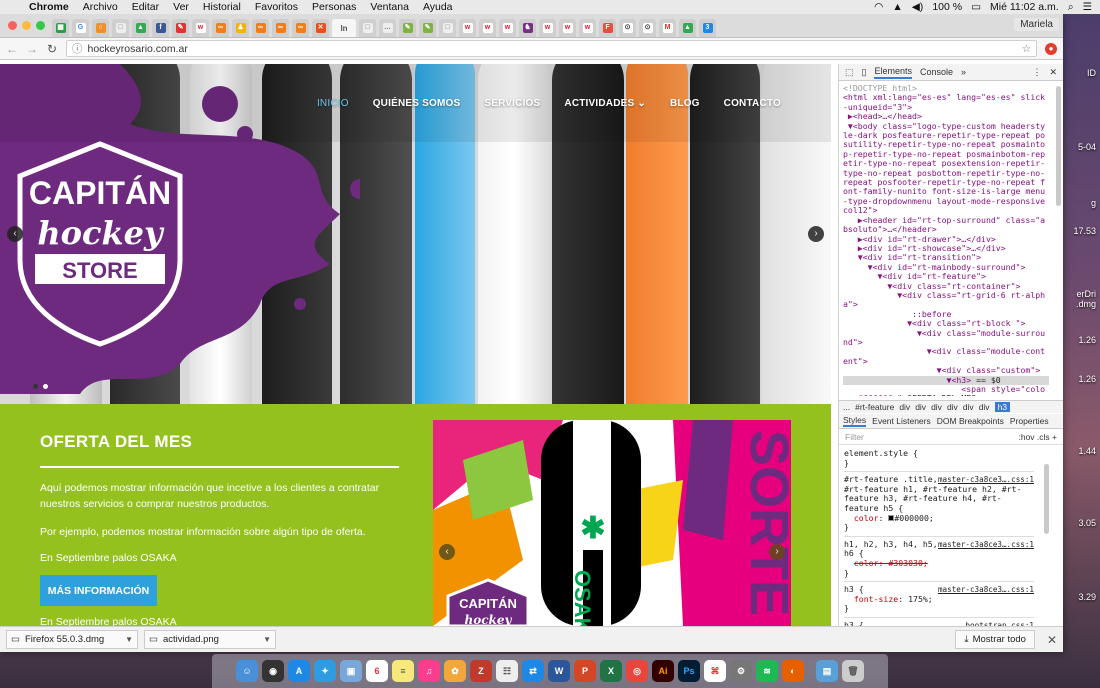 The width and height of the screenshot is (1100, 688). What do you see at coordinates (49, 7) in the screenshot?
I see `menu-app: Chrome` at bounding box center [49, 7].